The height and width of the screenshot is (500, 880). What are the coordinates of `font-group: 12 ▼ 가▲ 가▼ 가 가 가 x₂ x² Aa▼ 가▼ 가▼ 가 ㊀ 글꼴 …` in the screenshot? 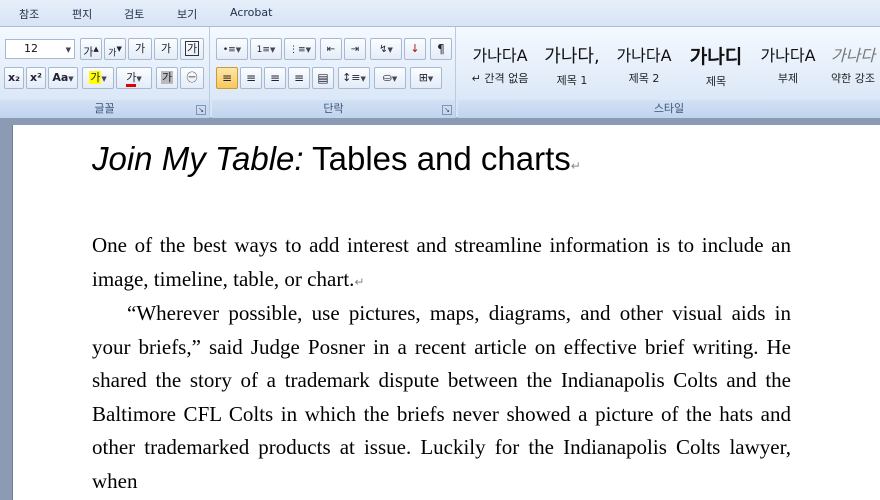 It's located at (105, 72).